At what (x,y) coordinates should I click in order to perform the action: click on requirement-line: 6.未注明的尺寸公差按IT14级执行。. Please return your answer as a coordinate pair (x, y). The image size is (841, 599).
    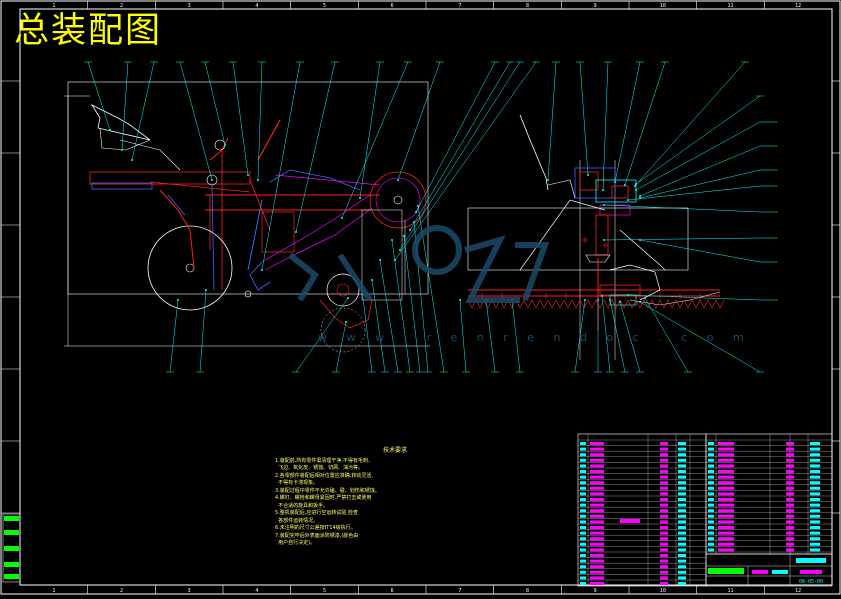
    Looking at the image, I should click on (315, 528).